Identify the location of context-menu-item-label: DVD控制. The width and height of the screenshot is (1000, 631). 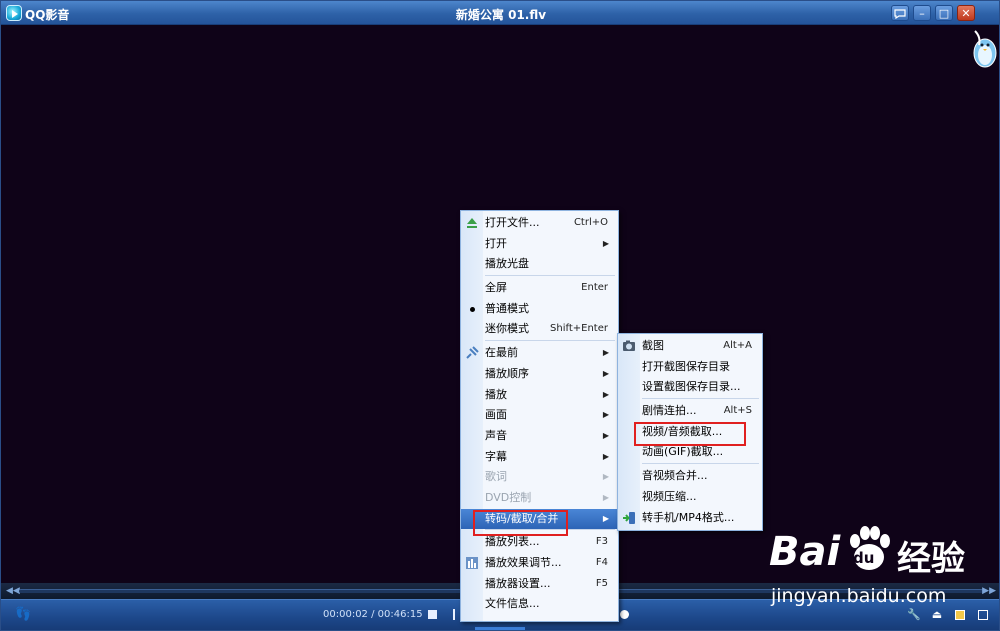
(508, 497).